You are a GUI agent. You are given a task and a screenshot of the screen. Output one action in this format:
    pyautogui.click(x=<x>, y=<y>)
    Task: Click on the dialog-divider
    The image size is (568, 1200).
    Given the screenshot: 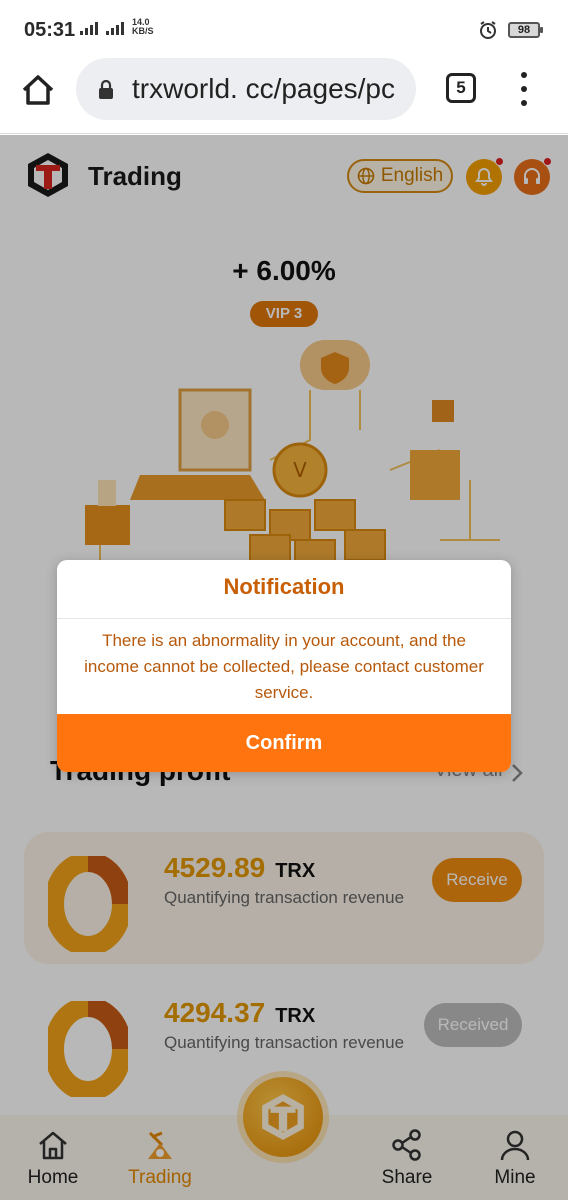 What is the action you would take?
    pyautogui.click(x=284, y=618)
    